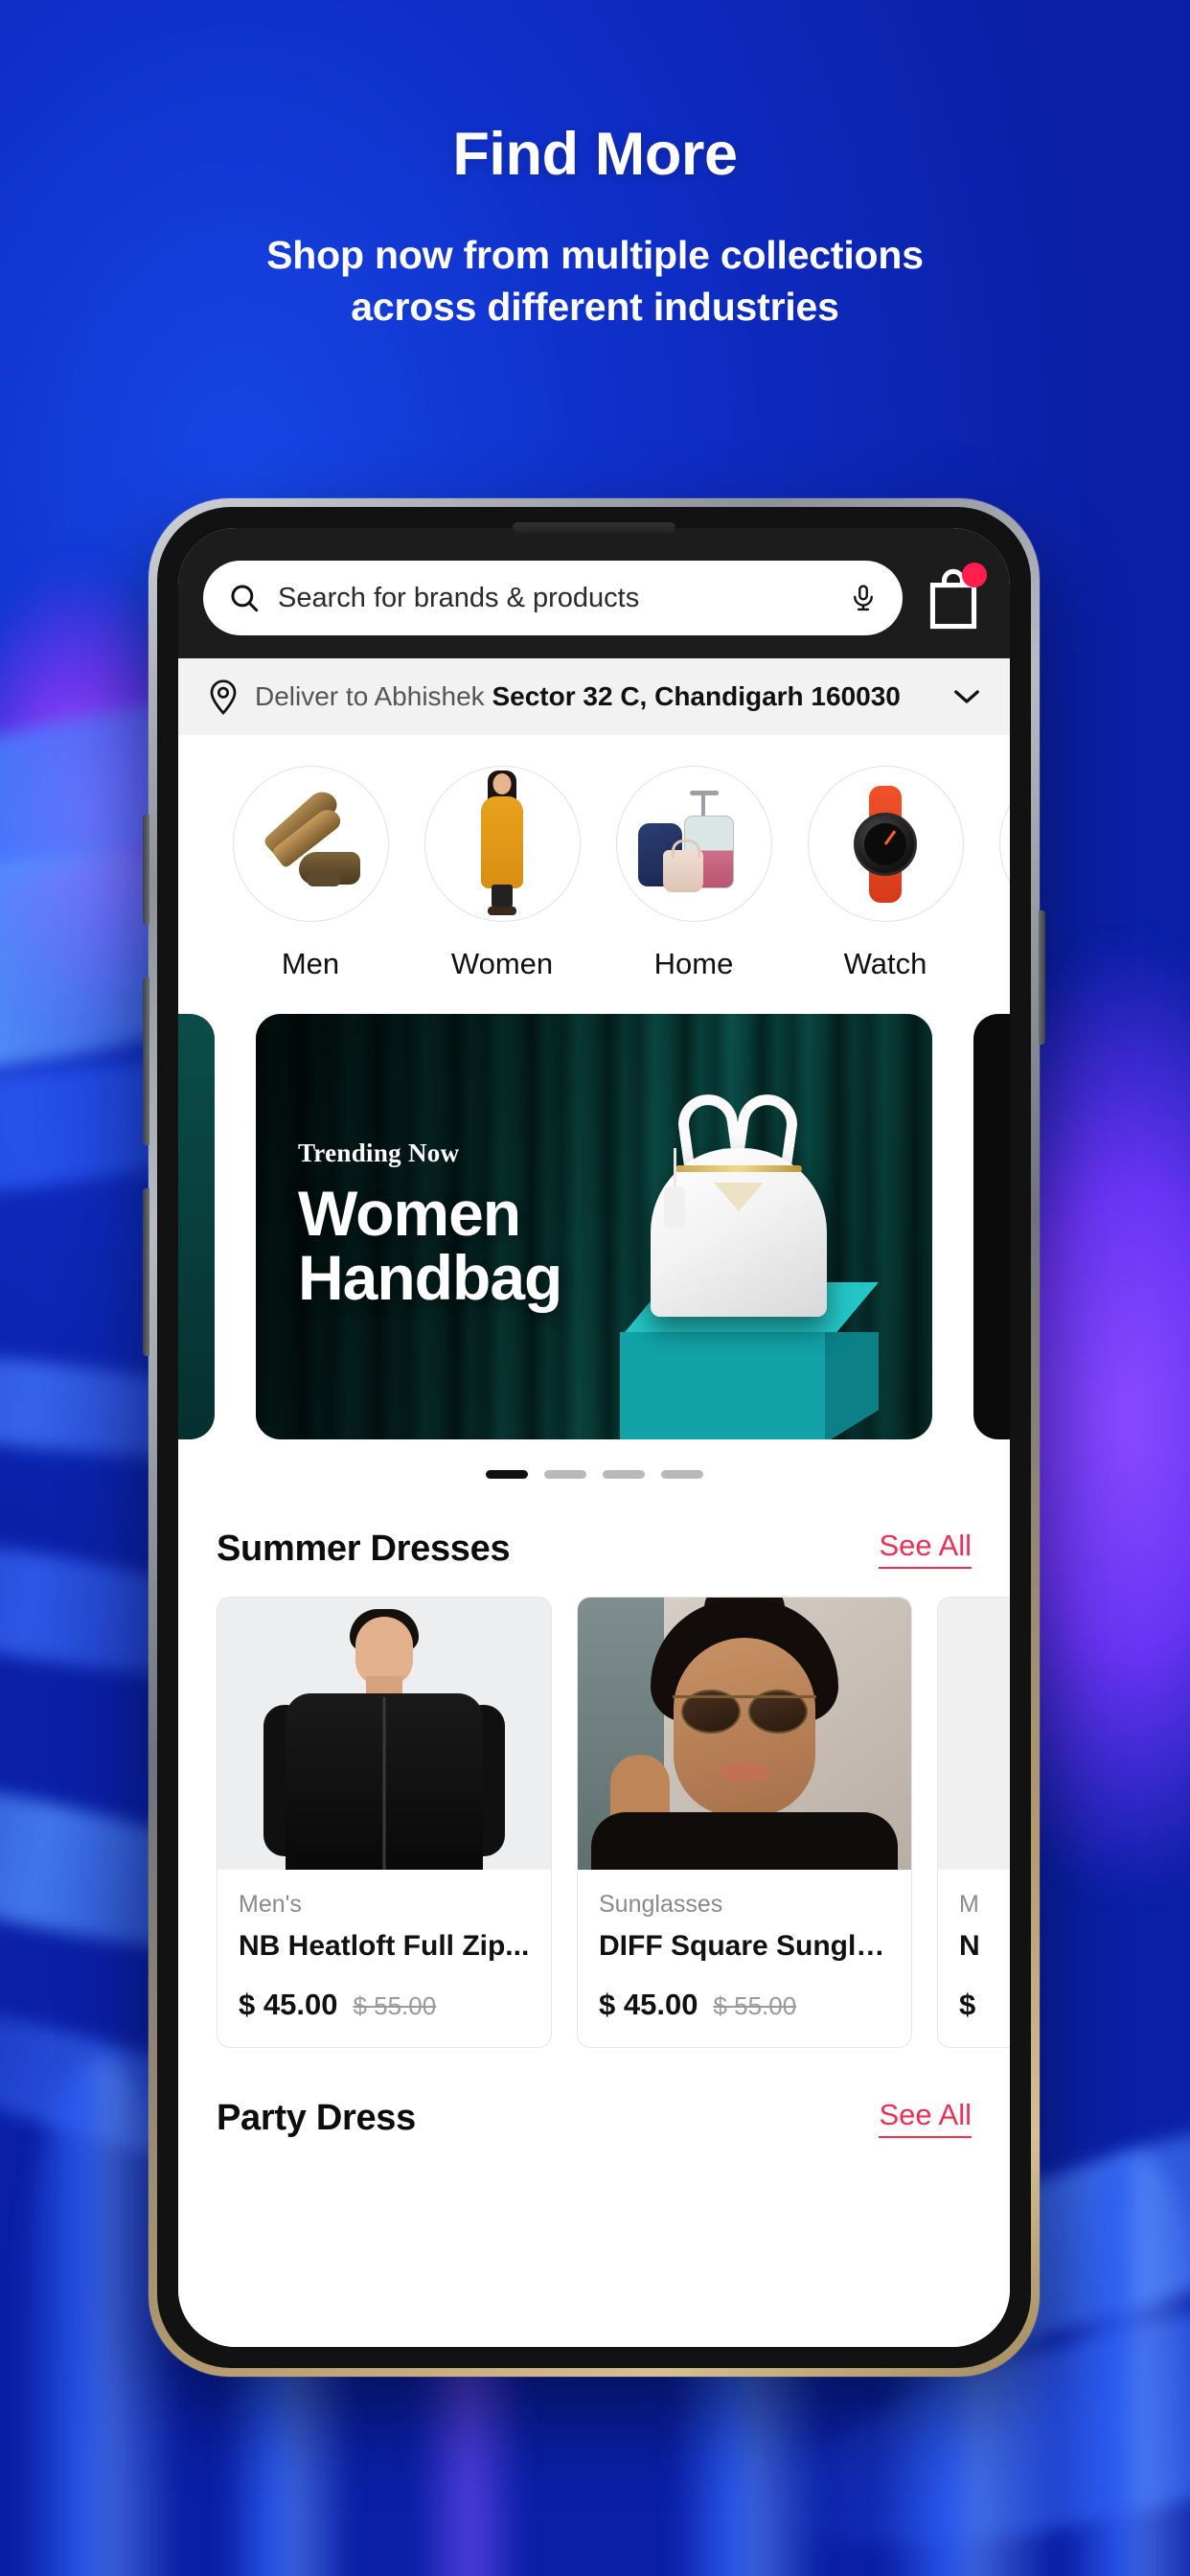  What do you see at coordinates (379, 1153) in the screenshot?
I see `banner-kicker: Trending Now` at bounding box center [379, 1153].